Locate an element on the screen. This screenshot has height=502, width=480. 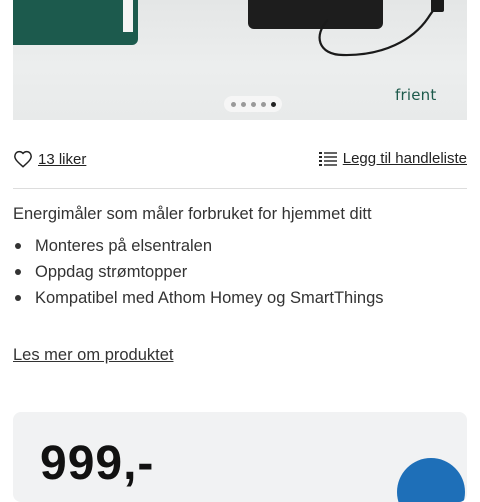
feature-text: Oppdag strømtopper is located at coordinates (111, 272).